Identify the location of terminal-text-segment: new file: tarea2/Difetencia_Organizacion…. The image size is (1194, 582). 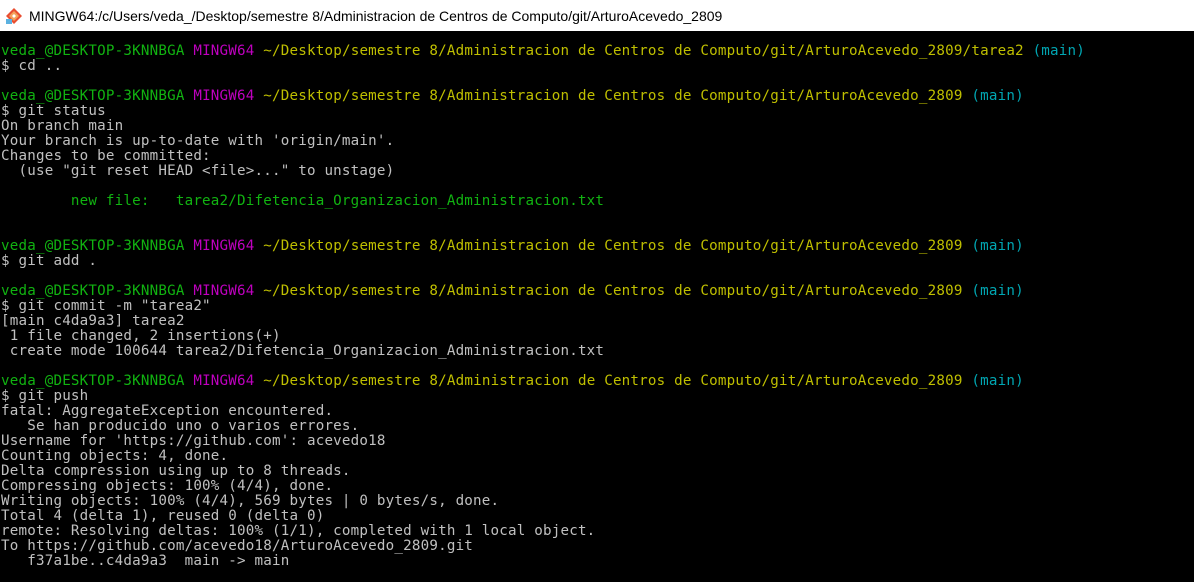
(303, 201).